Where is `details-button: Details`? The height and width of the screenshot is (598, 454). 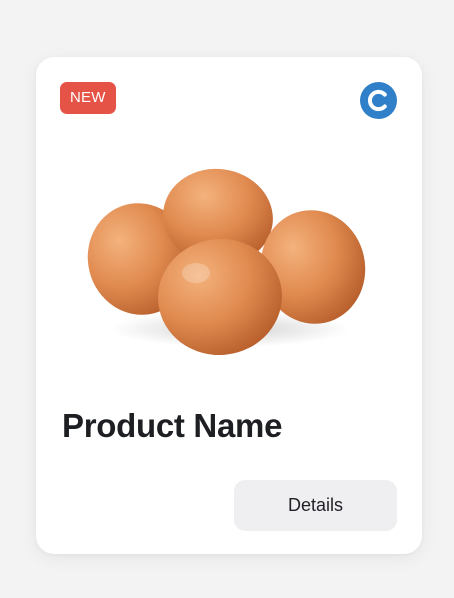
details-button: Details is located at coordinates (315, 505).